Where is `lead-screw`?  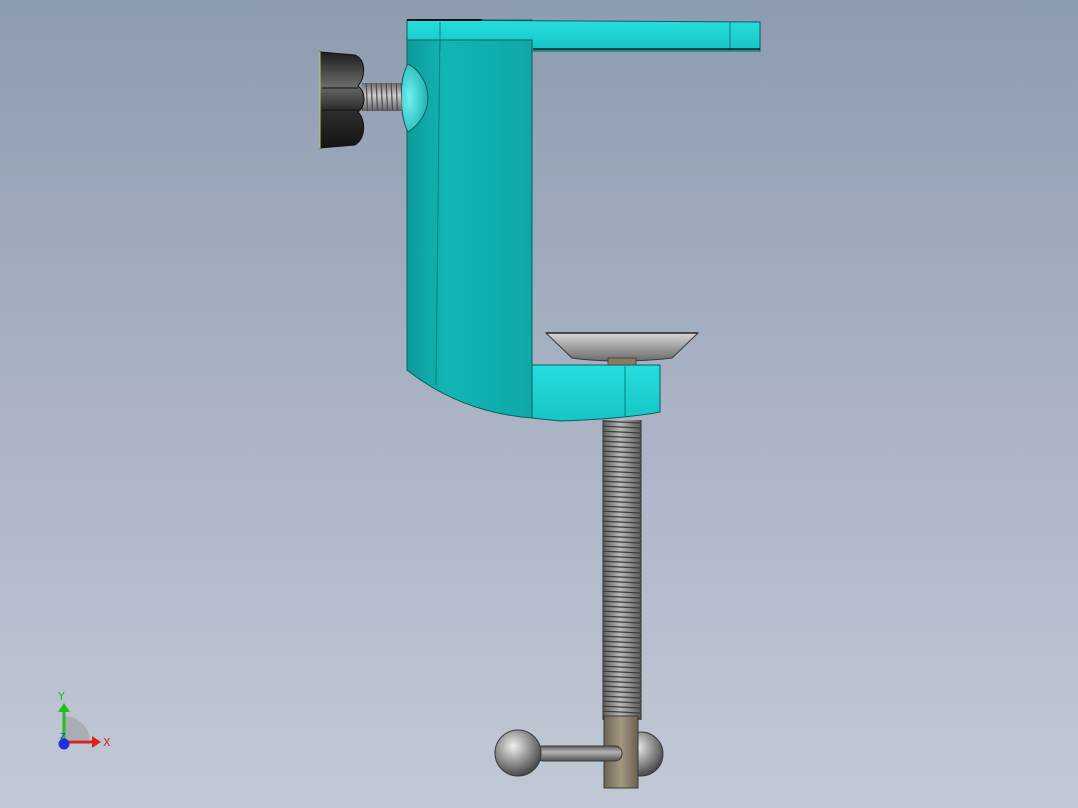 lead-screw is located at coordinates (622, 570).